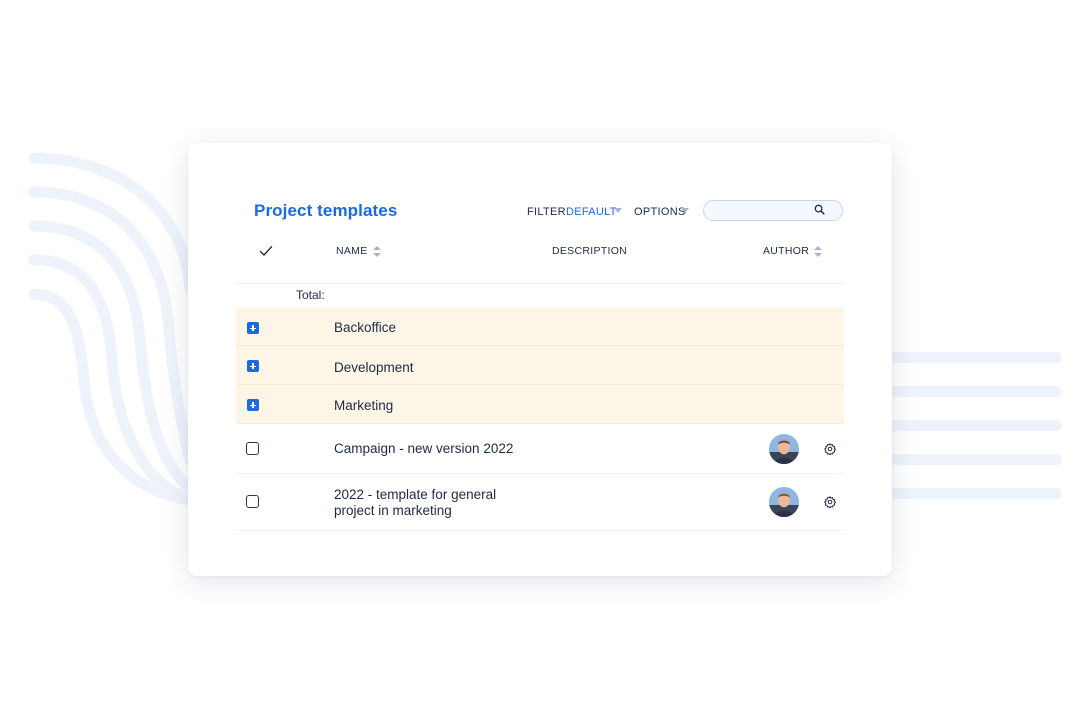 Image resolution: width=1080 pixels, height=720 pixels. What do you see at coordinates (365, 327) in the screenshot?
I see `group-label: Backoffice` at bounding box center [365, 327].